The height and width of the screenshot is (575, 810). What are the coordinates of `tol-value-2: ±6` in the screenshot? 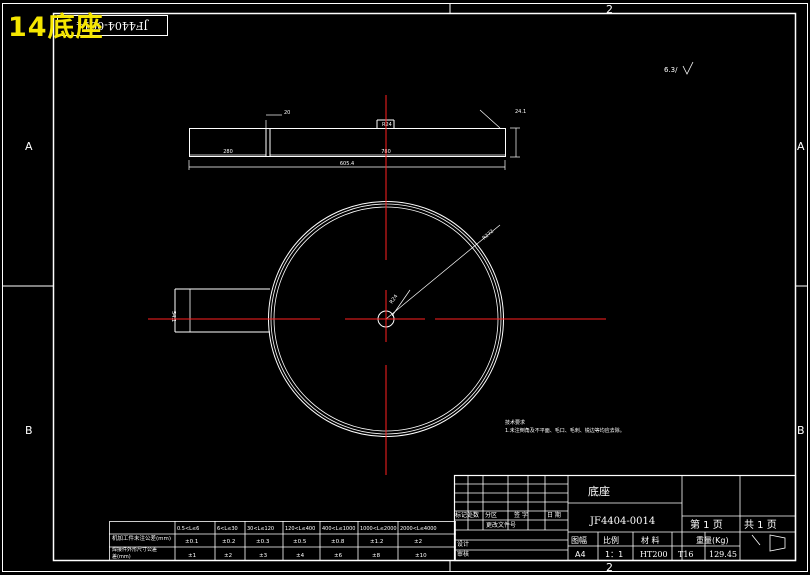 It's located at (338, 556).